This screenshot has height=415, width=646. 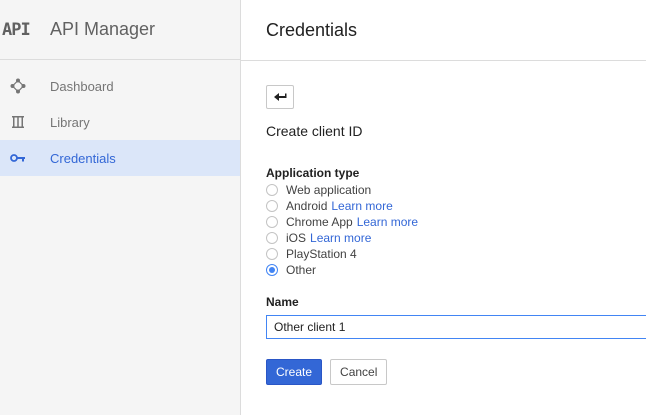 What do you see at coordinates (456, 190) in the screenshot?
I see `option-web-application: Web application` at bounding box center [456, 190].